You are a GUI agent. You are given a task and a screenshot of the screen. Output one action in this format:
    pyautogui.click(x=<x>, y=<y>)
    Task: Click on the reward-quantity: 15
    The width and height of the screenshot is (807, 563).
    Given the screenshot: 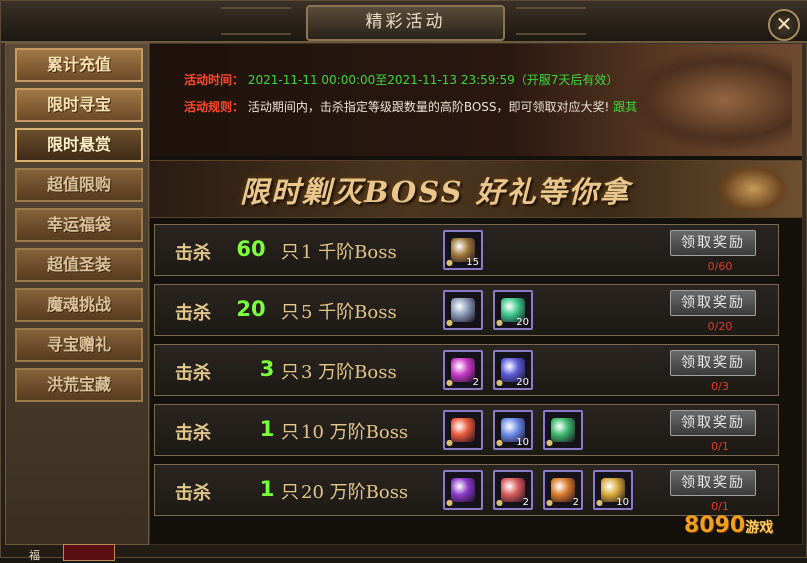 What is the action you would take?
    pyautogui.click(x=472, y=262)
    